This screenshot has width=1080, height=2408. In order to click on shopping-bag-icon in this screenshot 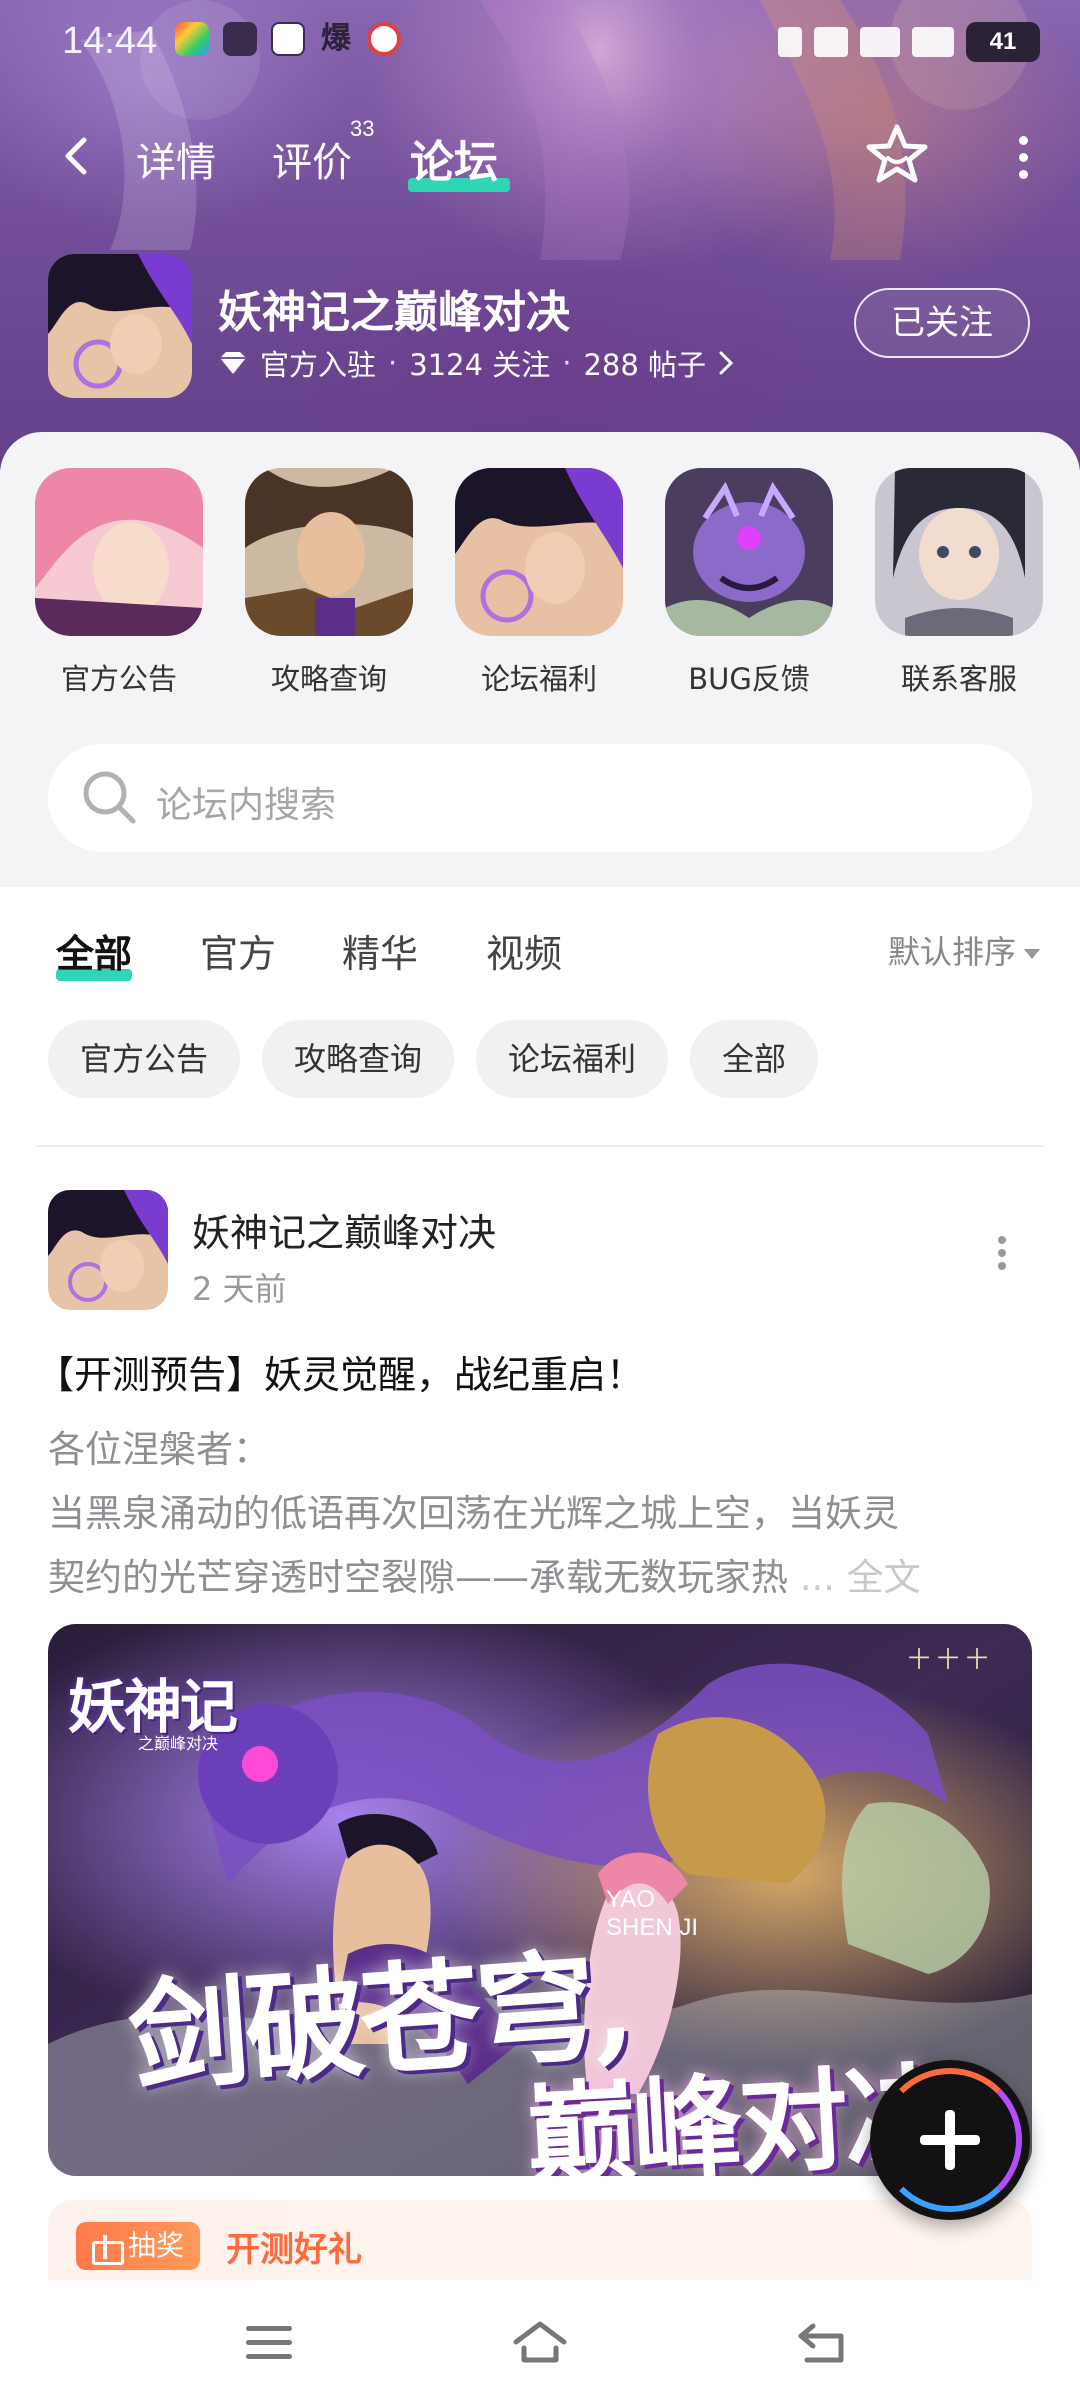, I will do `click(240, 39)`.